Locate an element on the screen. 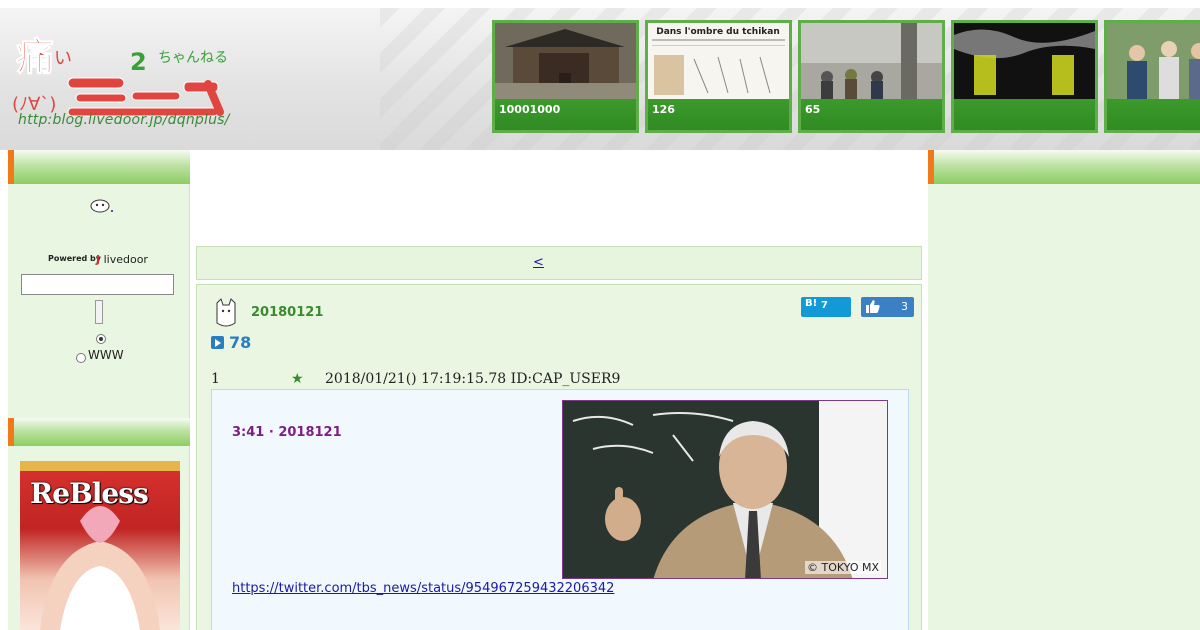  thumbnail-item: 10001000 is located at coordinates (565, 76).